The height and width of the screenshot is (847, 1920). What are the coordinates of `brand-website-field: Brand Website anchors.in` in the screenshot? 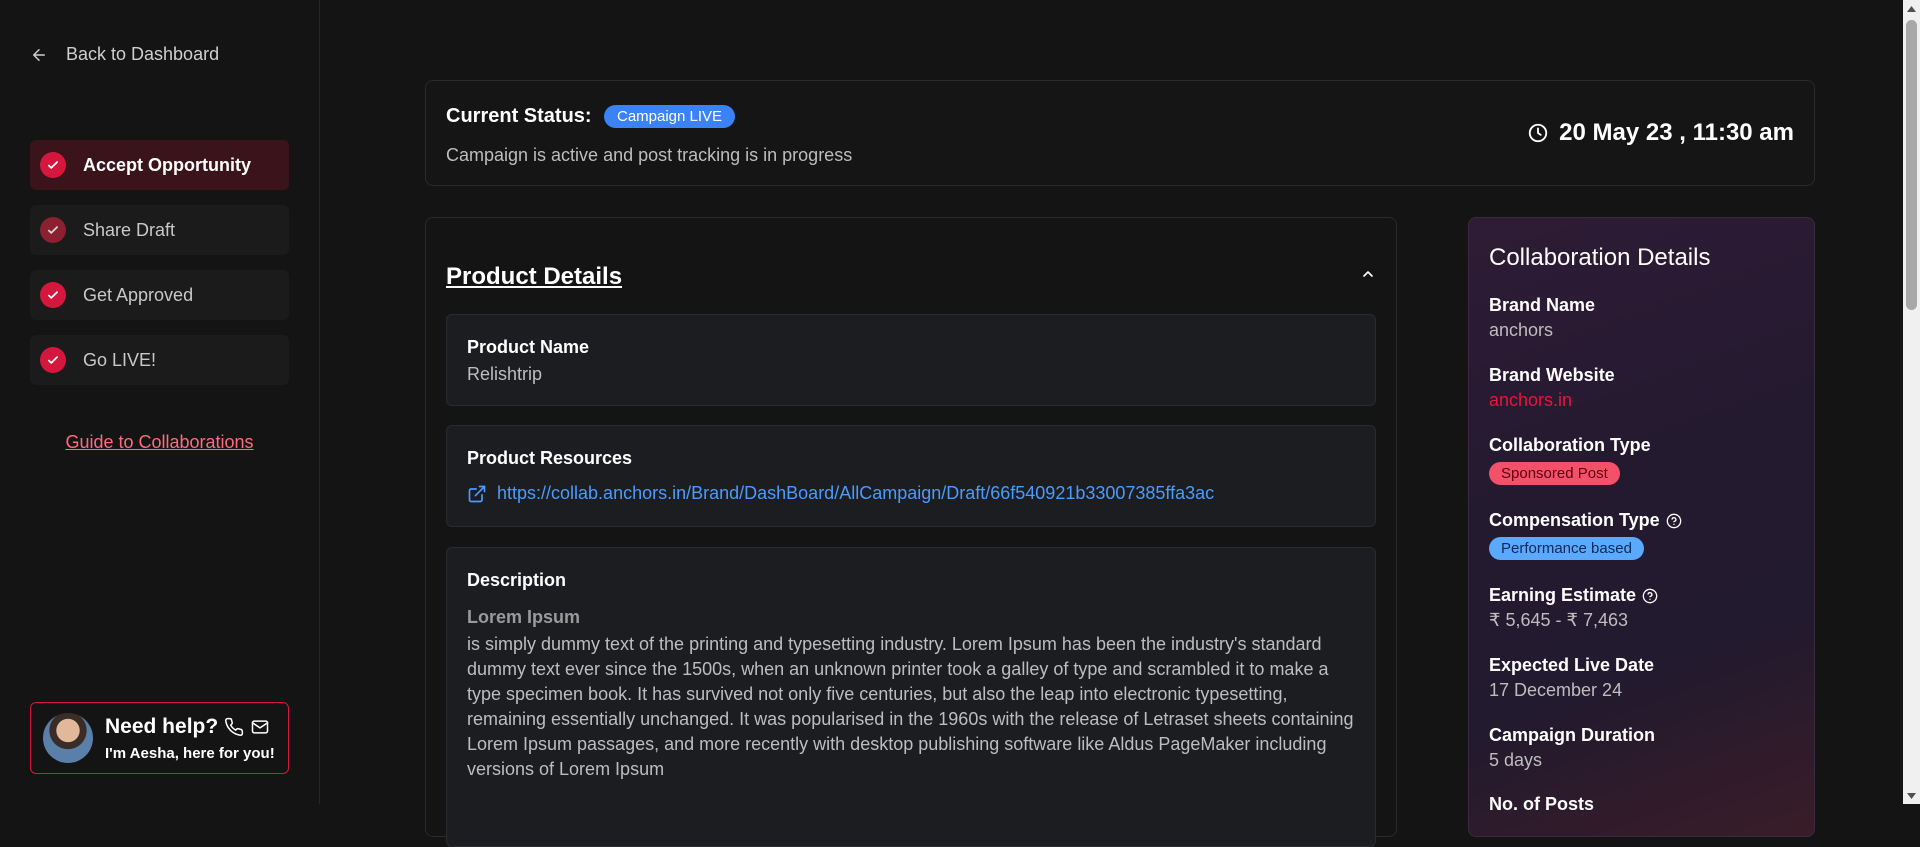 It's located at (1552, 388).